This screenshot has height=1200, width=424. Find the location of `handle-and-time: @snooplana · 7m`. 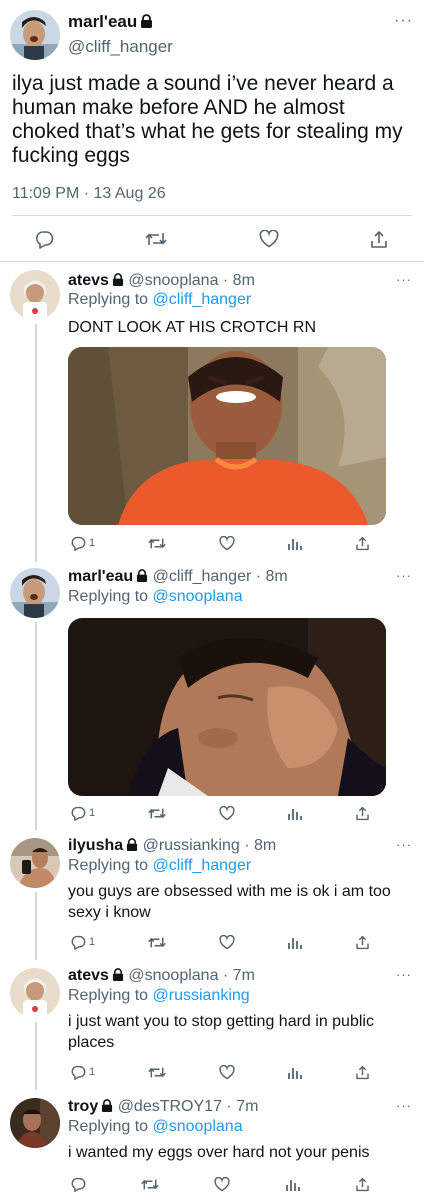

handle-and-time: @snooplana · 7m is located at coordinates (191, 975).